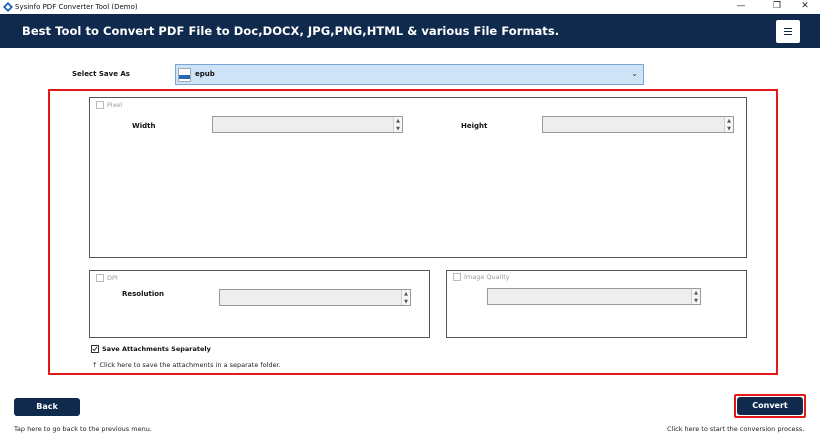 This screenshot has width=820, height=437. What do you see at coordinates (805, 7) in the screenshot?
I see `close-button: ✕` at bounding box center [805, 7].